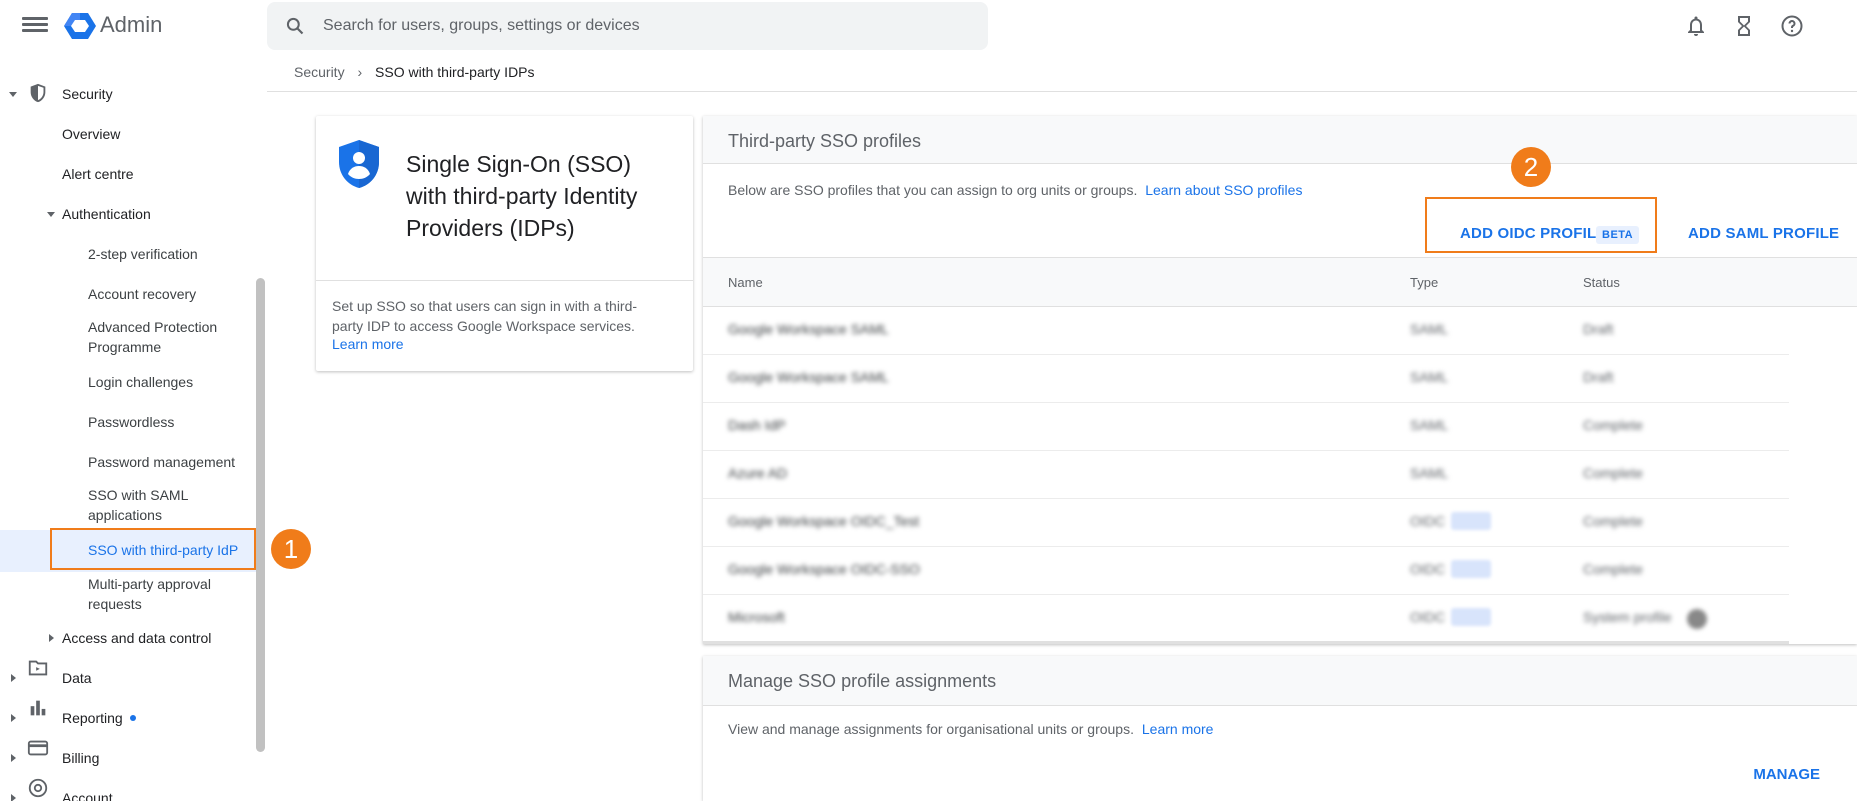  Describe the element at coordinates (1246, 571) in the screenshot. I see `table-row: Google Workspace OIDC-SSO OIDC Complete` at that location.